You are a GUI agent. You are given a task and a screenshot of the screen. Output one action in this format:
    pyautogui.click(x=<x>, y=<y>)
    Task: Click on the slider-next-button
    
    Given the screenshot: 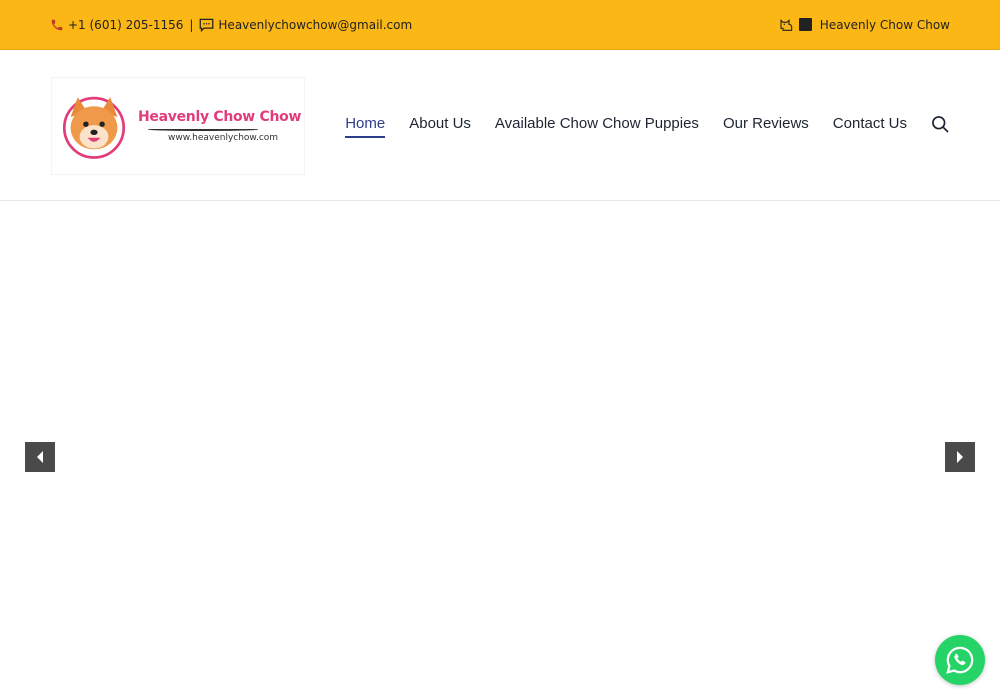 What is the action you would take?
    pyautogui.click(x=960, y=457)
    